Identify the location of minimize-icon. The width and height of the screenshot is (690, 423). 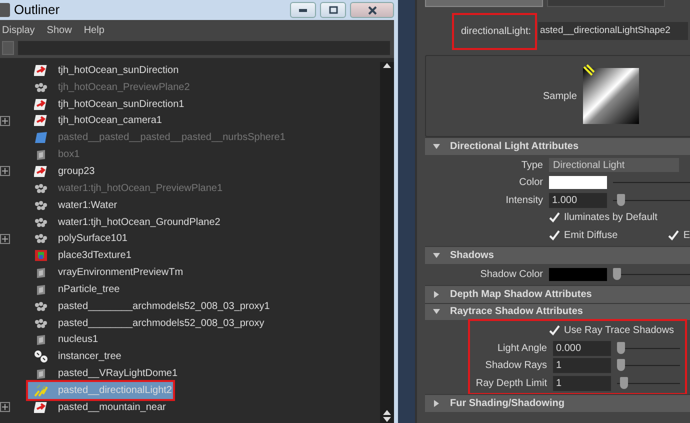
(303, 10).